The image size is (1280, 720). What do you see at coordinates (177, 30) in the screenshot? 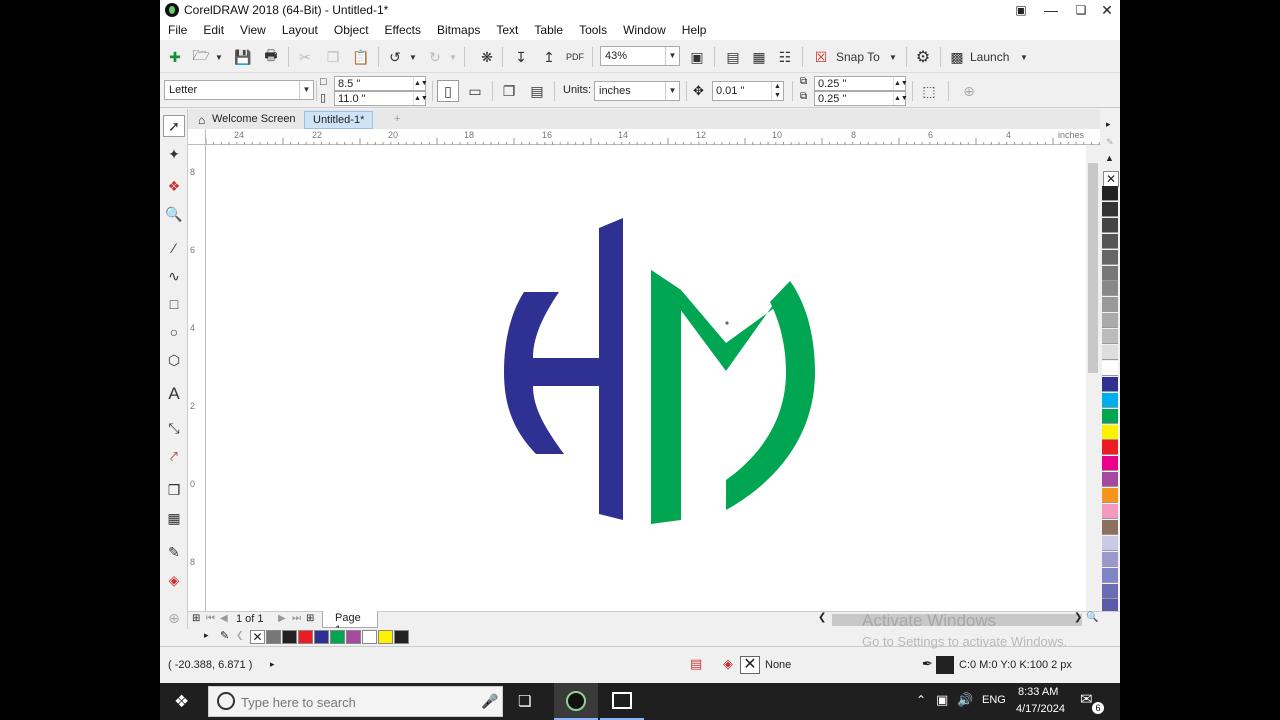
I see `menu-file: File` at bounding box center [177, 30].